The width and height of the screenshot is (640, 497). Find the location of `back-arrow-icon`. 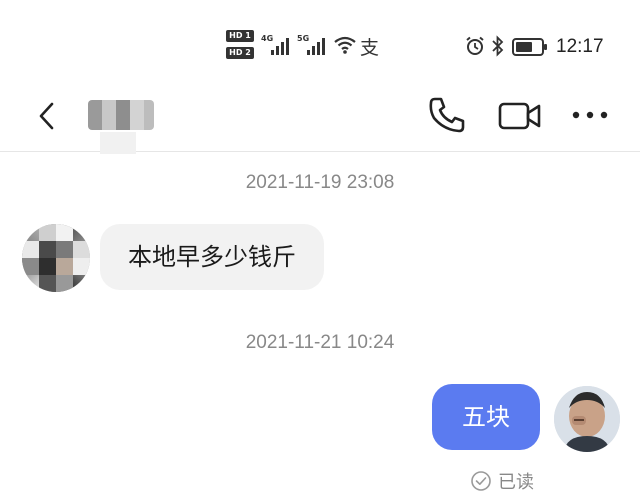

back-arrow-icon is located at coordinates (46, 116).